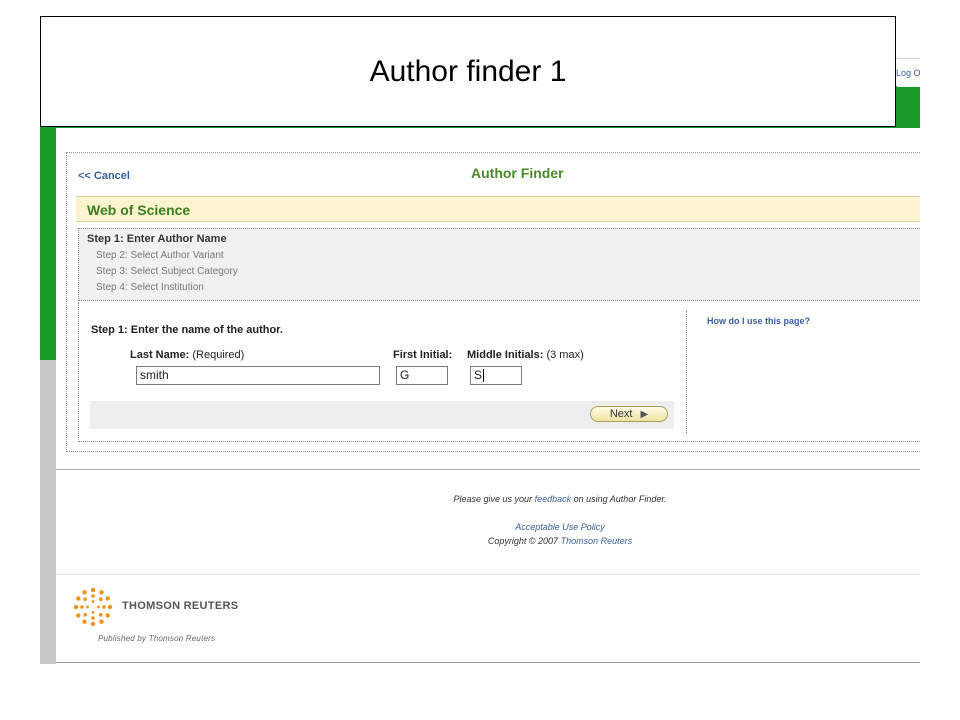 The height and width of the screenshot is (720, 960). I want to click on first-initial-input: G, so click(422, 375).